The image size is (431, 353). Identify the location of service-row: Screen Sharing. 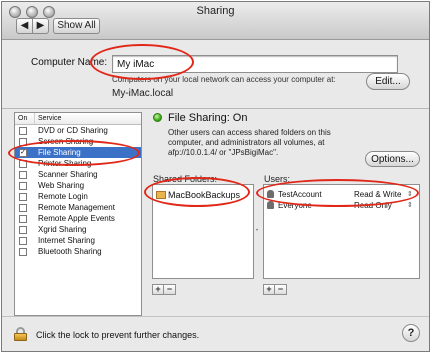
(78, 141).